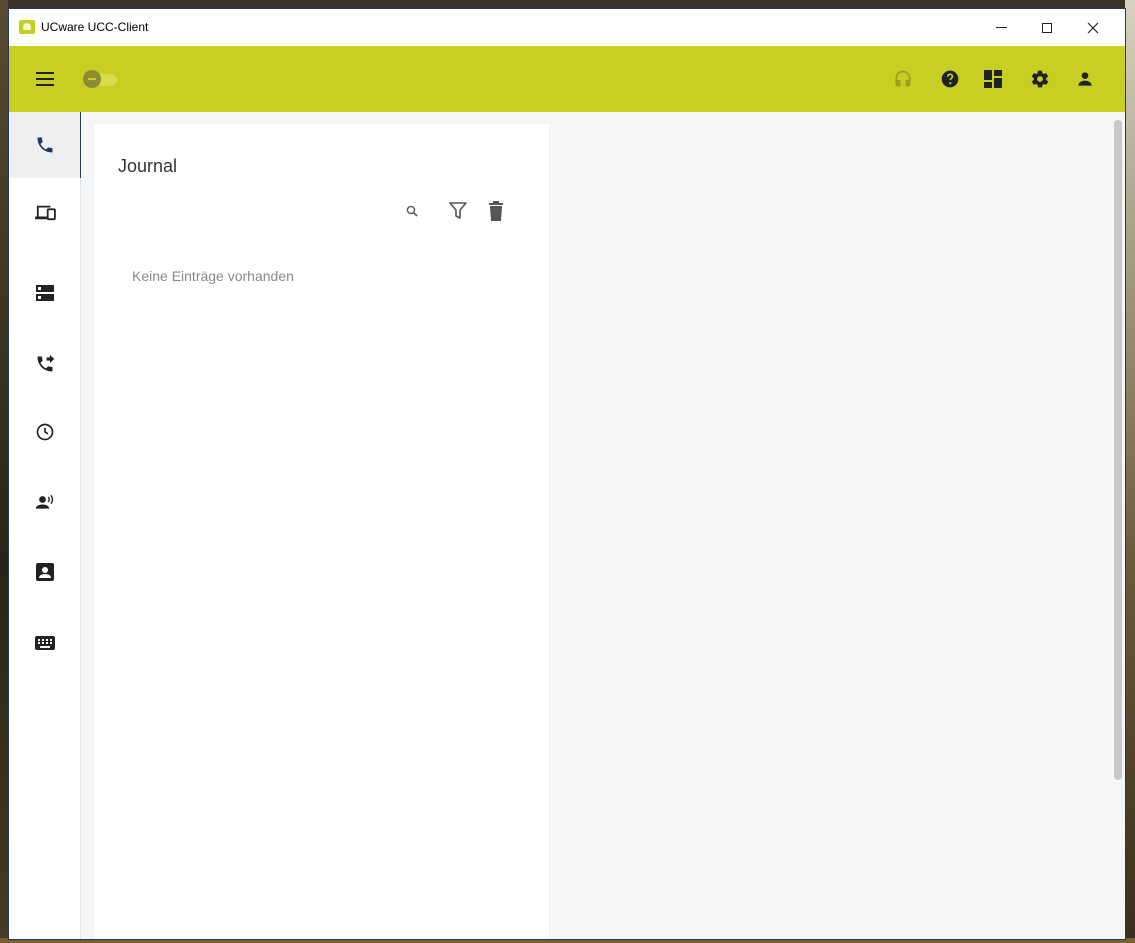  I want to click on journal-title: Journal, so click(148, 166).